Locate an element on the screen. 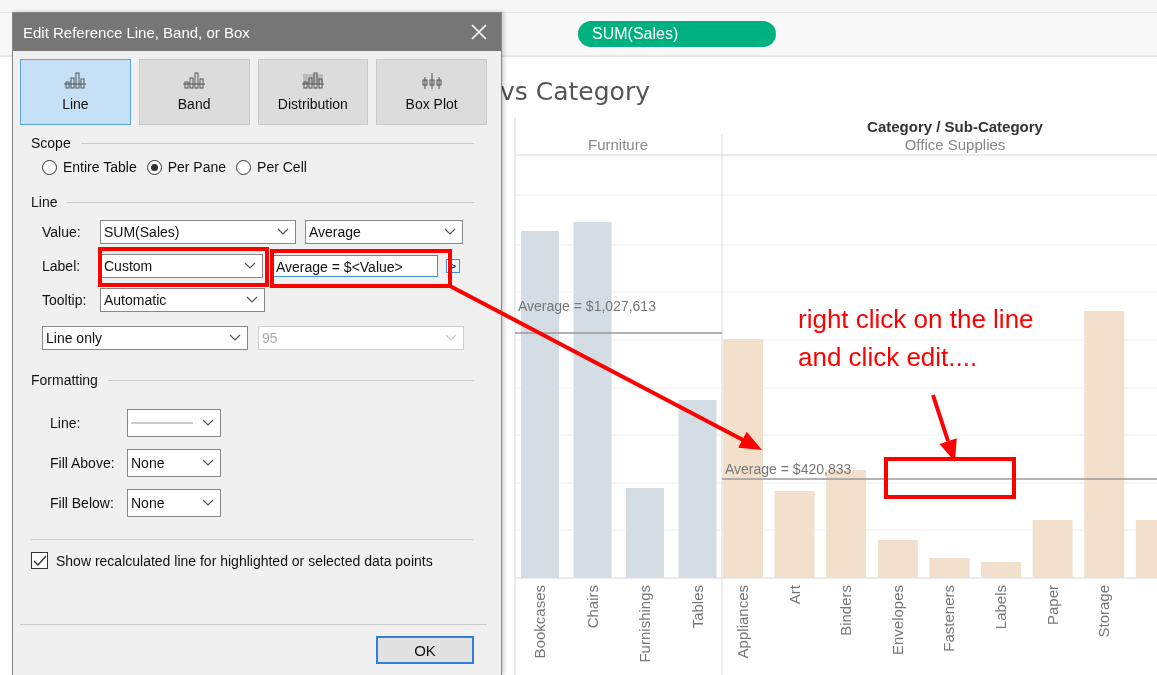 Image resolution: width=1157 pixels, height=675 pixels. field-label: Tooltip: is located at coordinates (65, 300).